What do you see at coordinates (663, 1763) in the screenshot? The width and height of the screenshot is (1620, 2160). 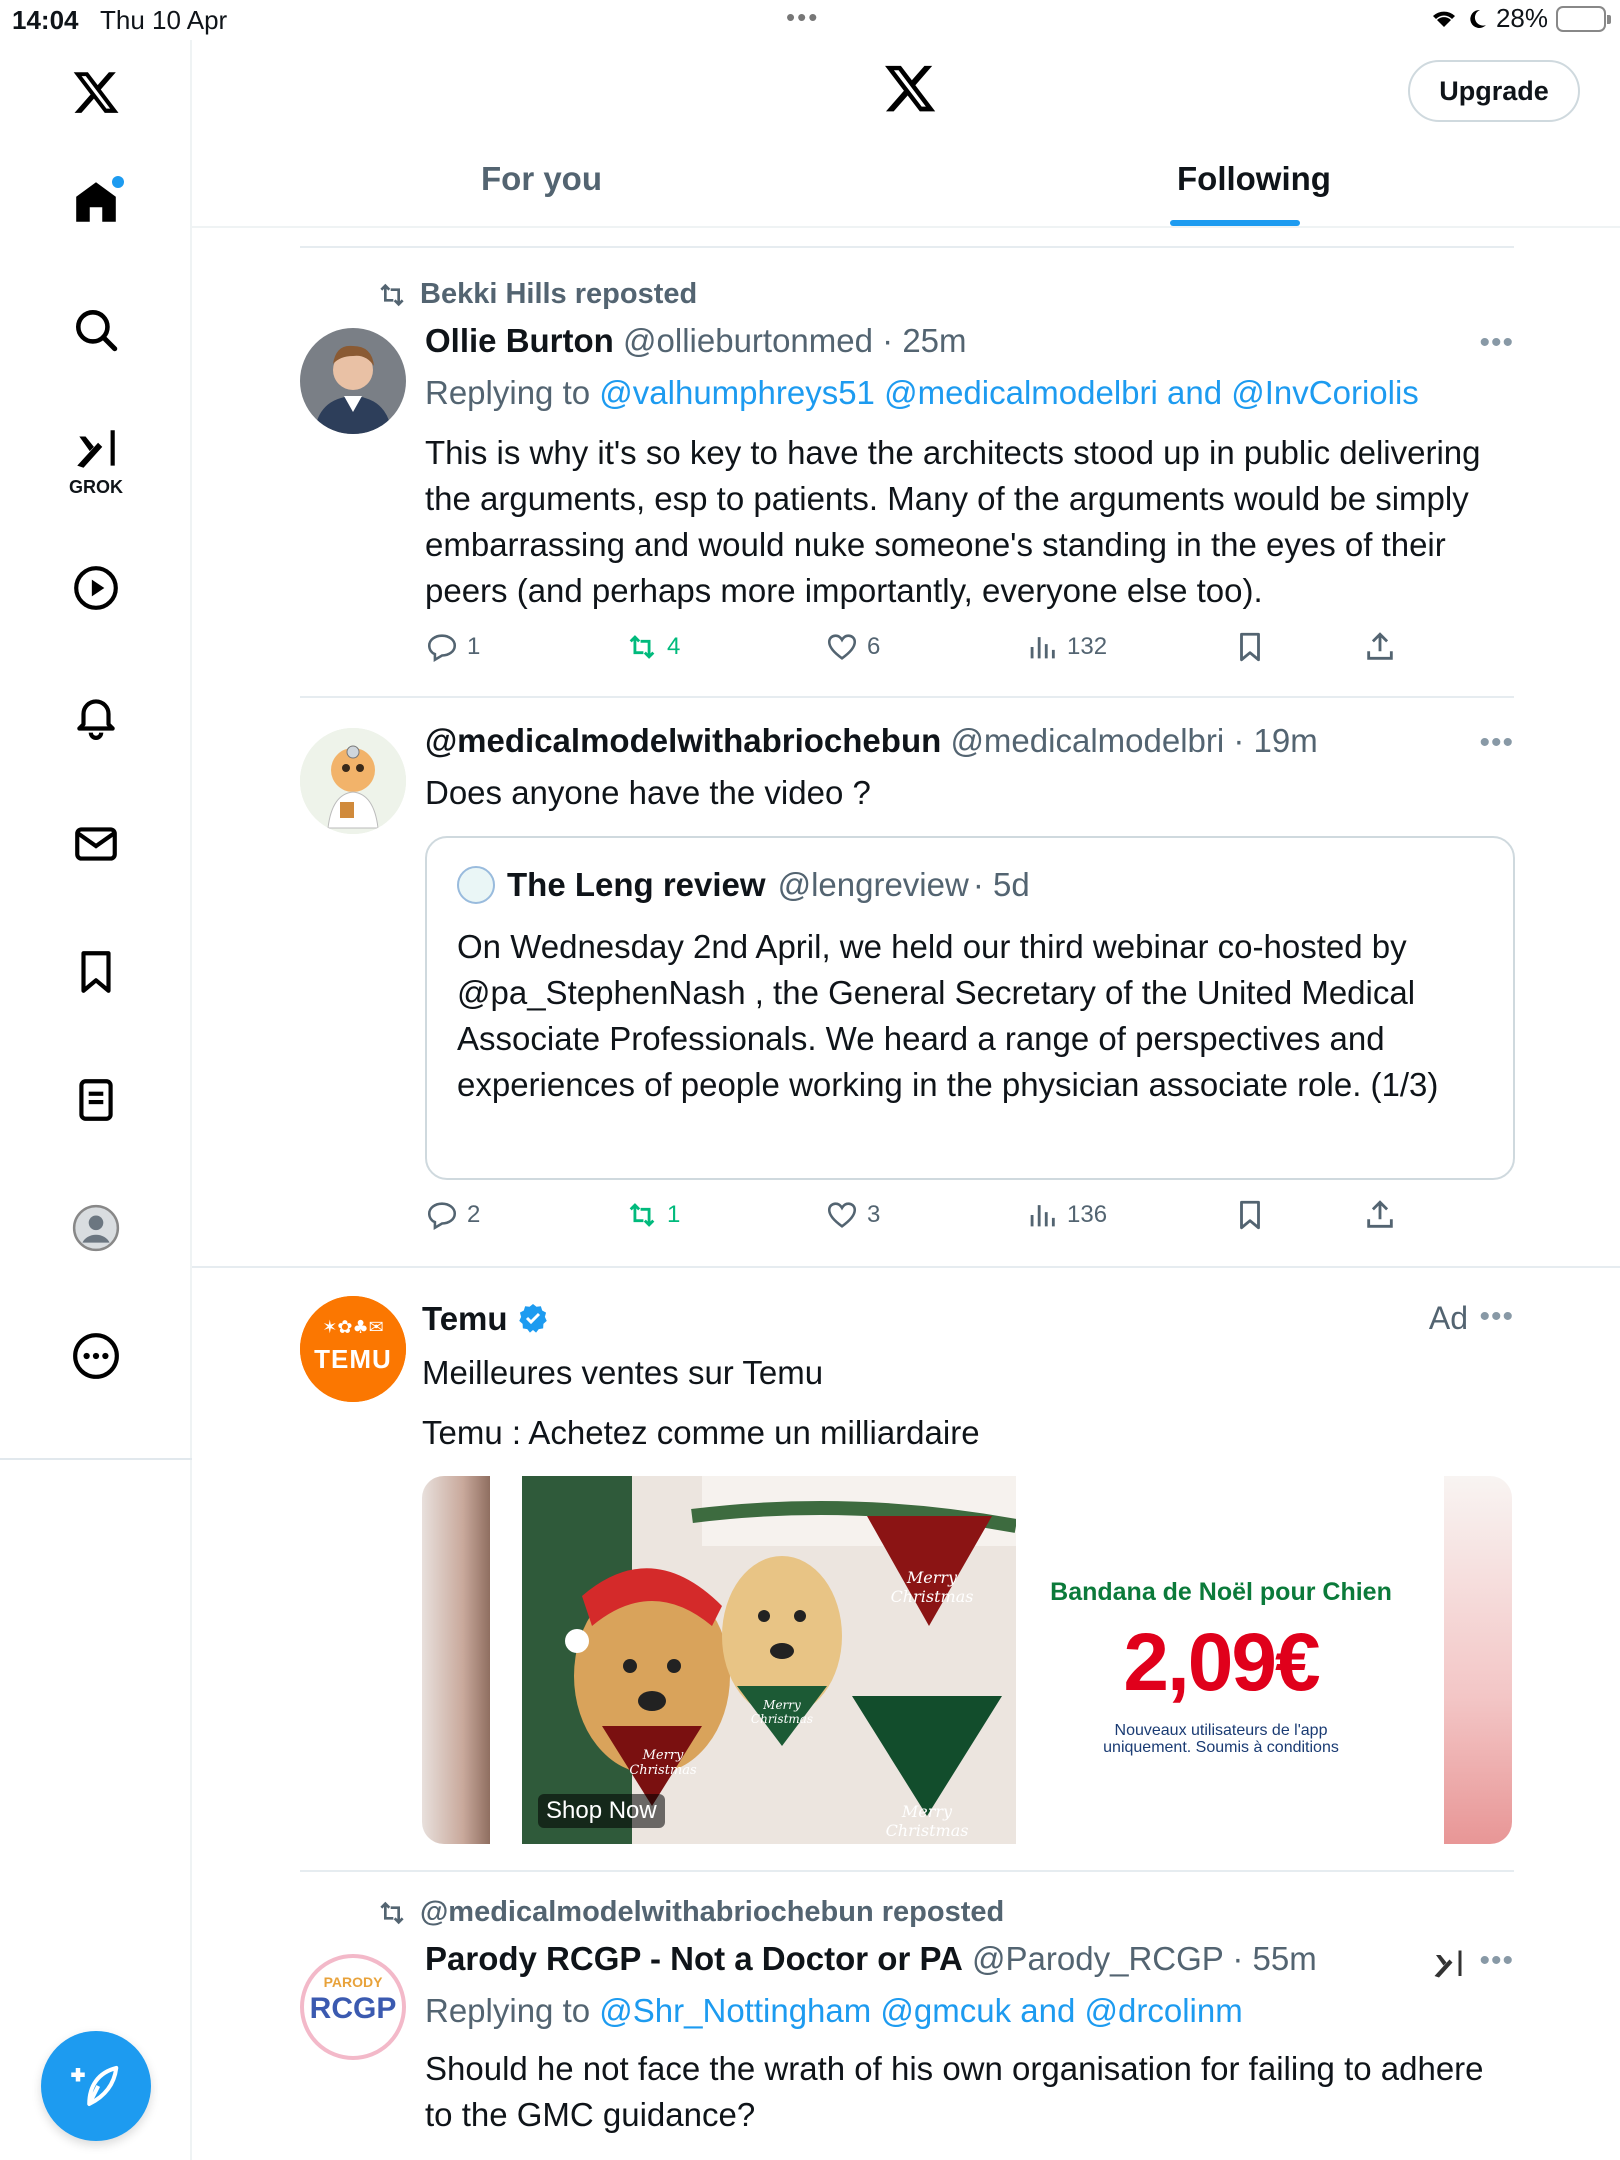 I see `bandana-text-2: Merry Christmas` at bounding box center [663, 1763].